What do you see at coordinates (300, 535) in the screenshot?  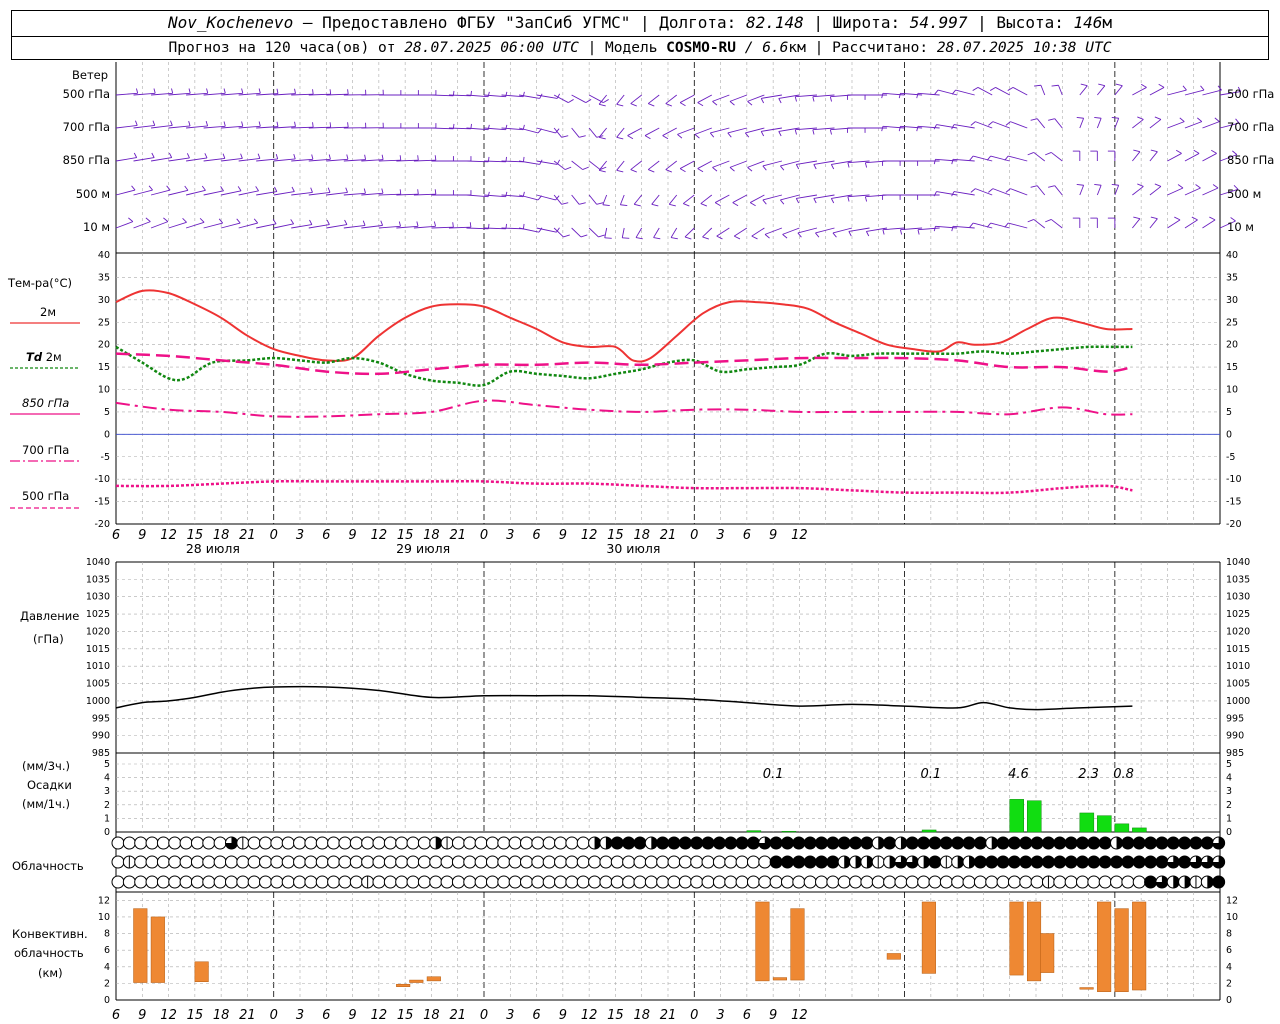 I see `hour-tick-label: 3` at bounding box center [300, 535].